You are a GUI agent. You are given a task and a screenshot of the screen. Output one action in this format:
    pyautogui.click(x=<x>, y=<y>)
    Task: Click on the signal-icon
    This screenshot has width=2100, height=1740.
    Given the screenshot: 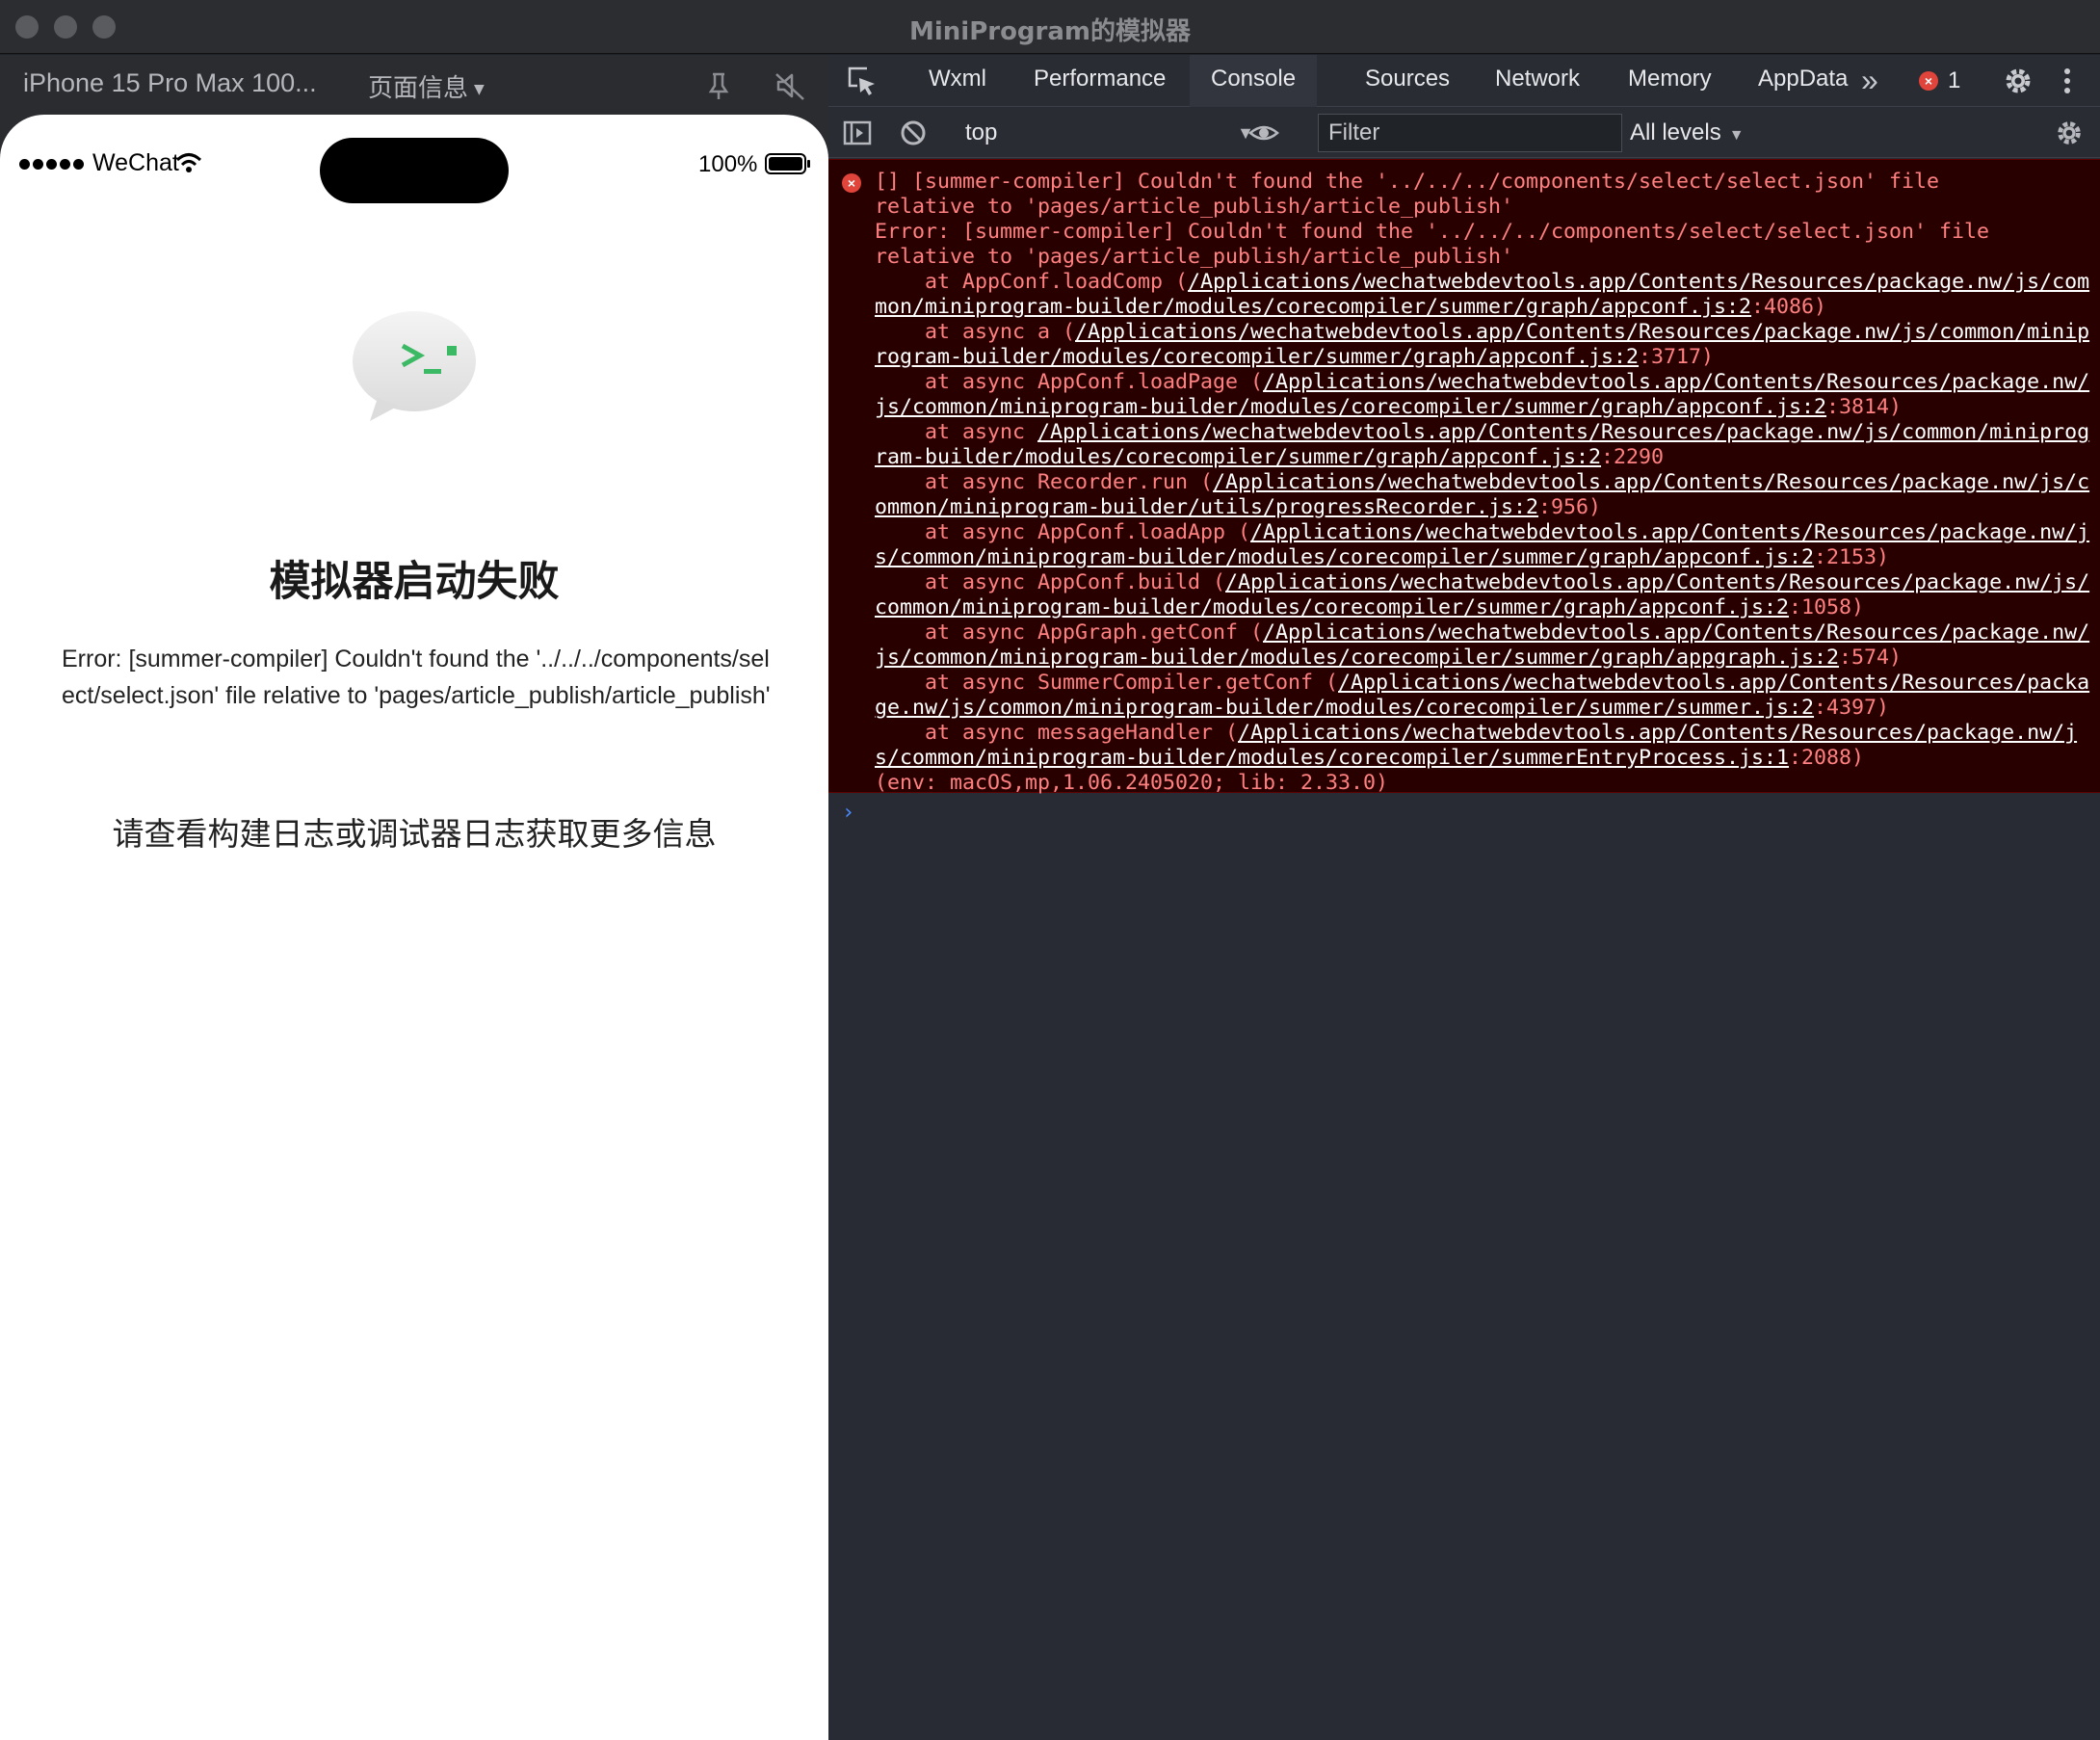 What is the action you would take?
    pyautogui.click(x=52, y=164)
    